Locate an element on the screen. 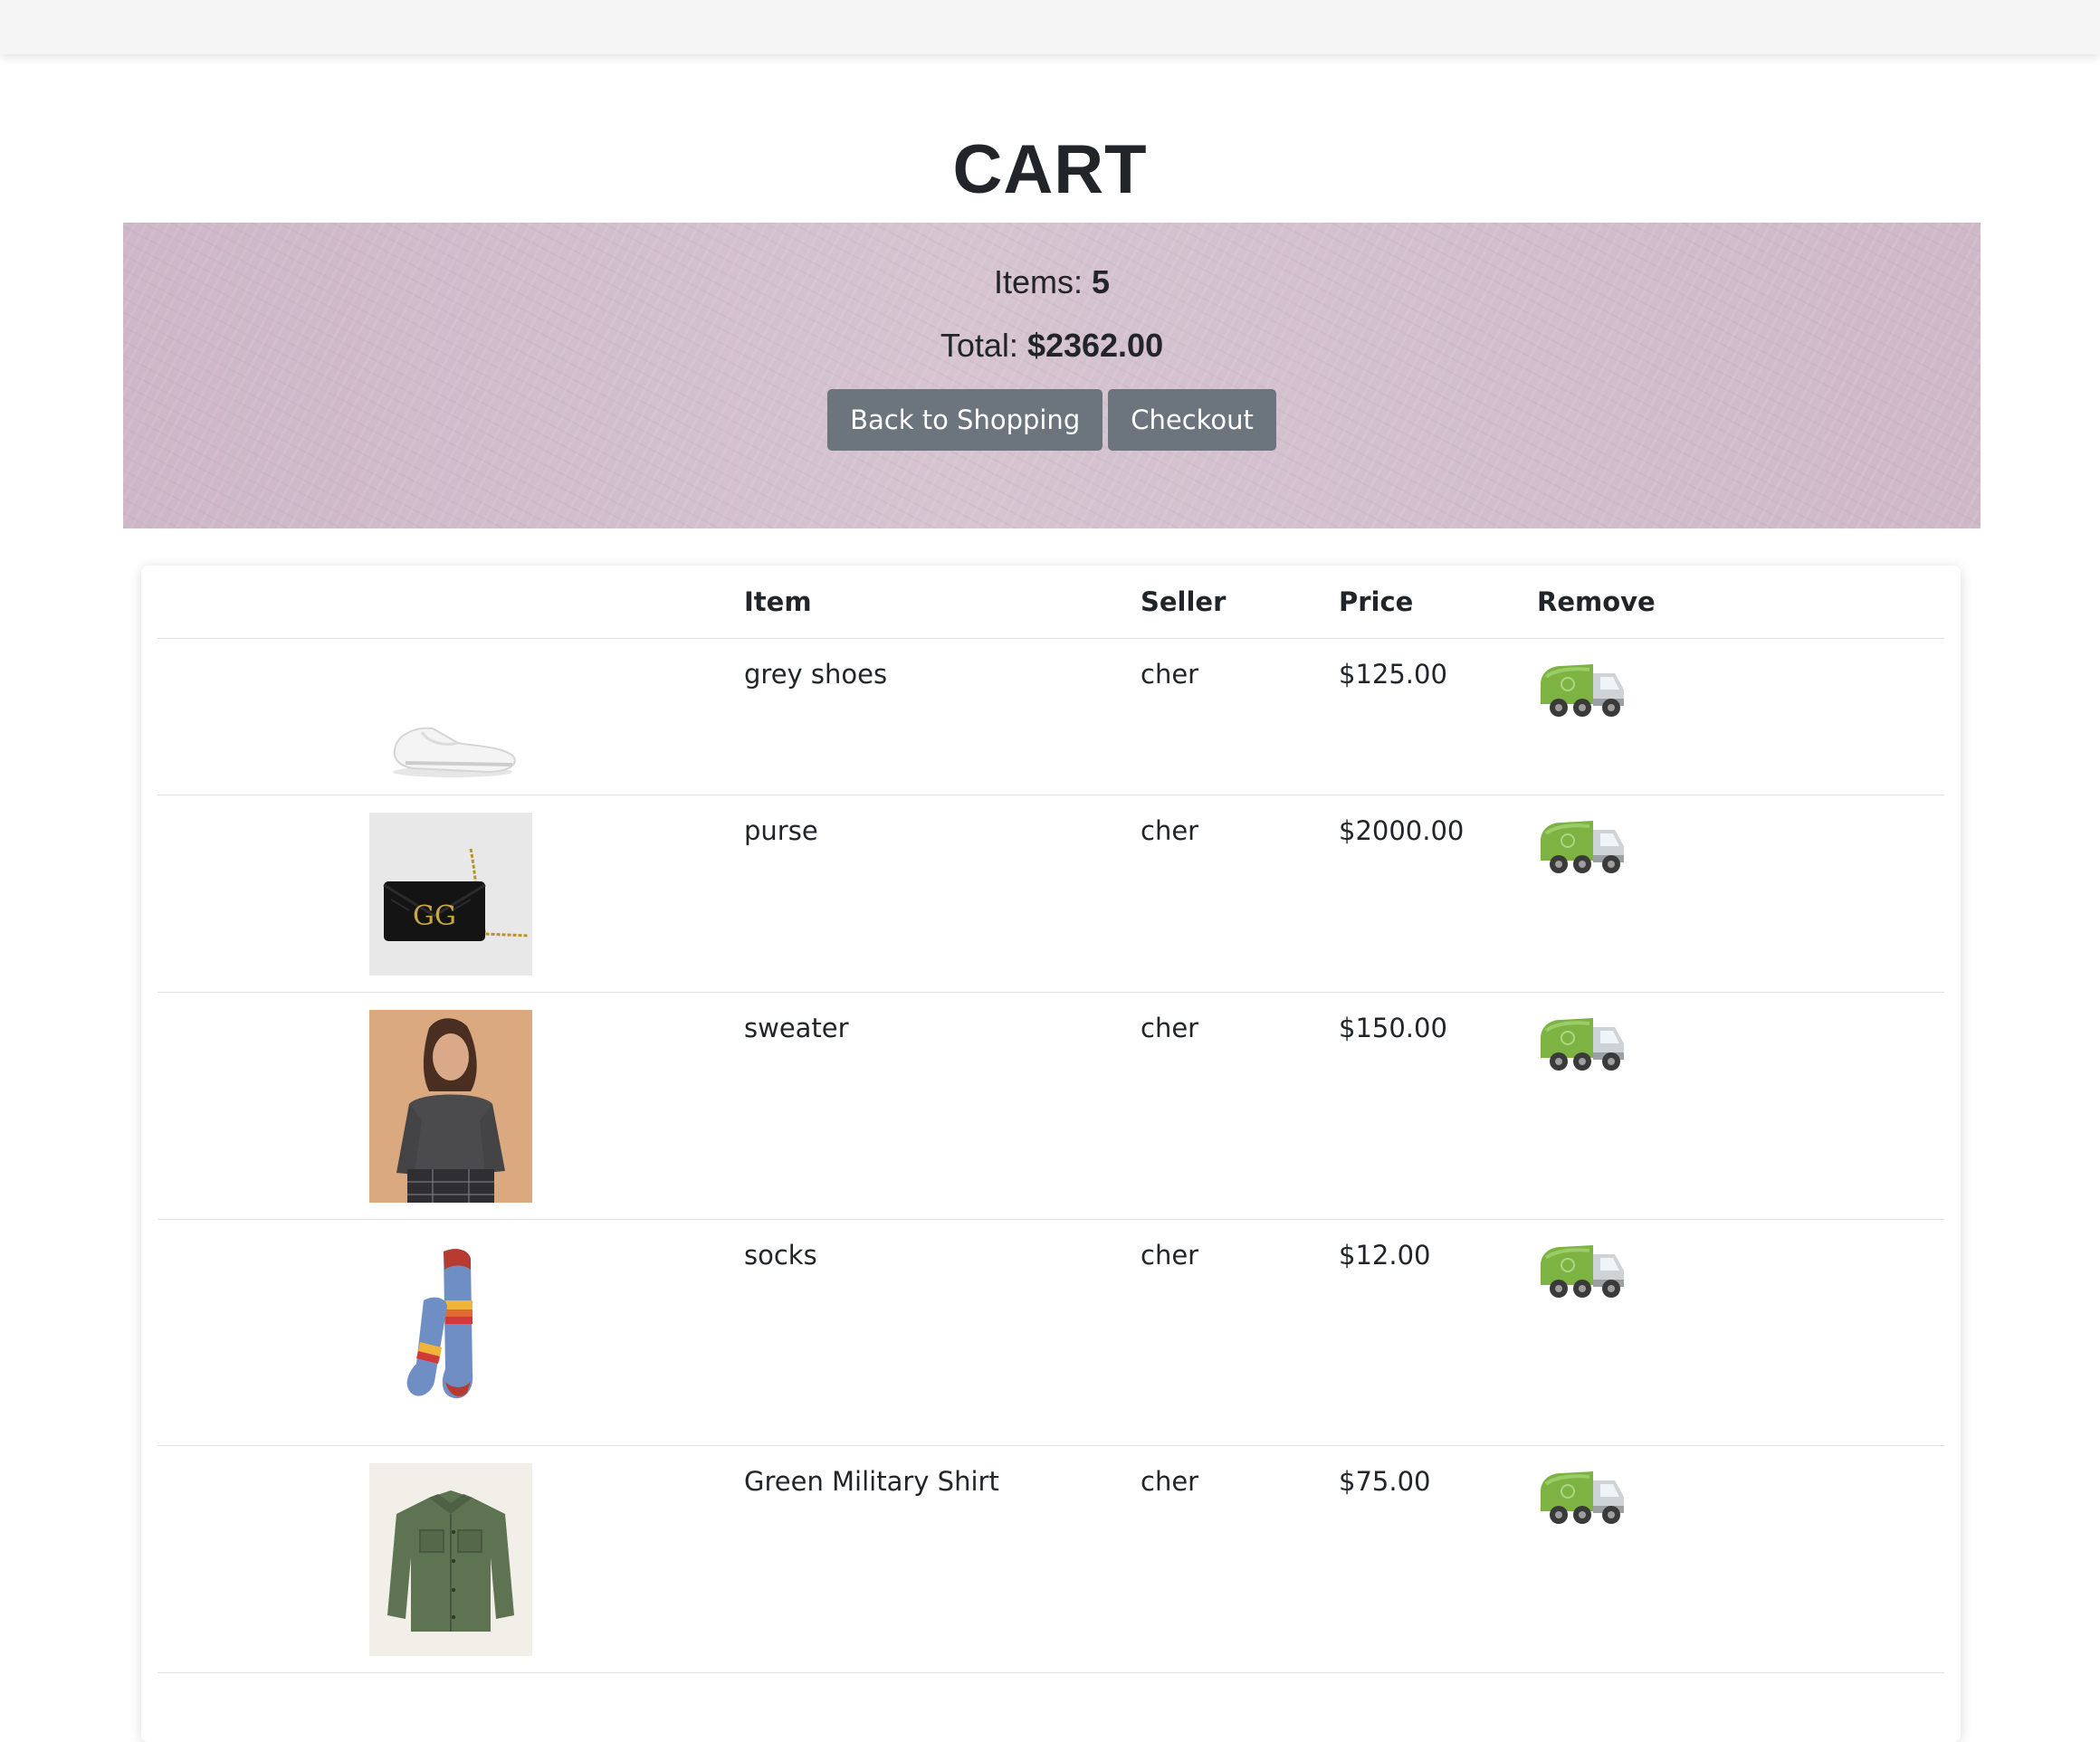 The image size is (2100, 1742). column-header-item: Item is located at coordinates (943, 602).